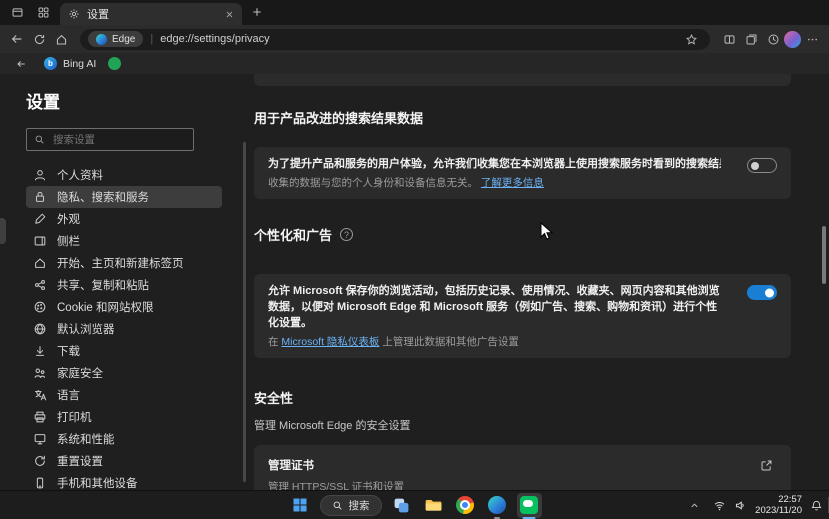 Image resolution: width=829 pixels, height=519 pixels. Describe the element at coordinates (68, 219) in the screenshot. I see `sidebar-item-label: 外观` at that location.